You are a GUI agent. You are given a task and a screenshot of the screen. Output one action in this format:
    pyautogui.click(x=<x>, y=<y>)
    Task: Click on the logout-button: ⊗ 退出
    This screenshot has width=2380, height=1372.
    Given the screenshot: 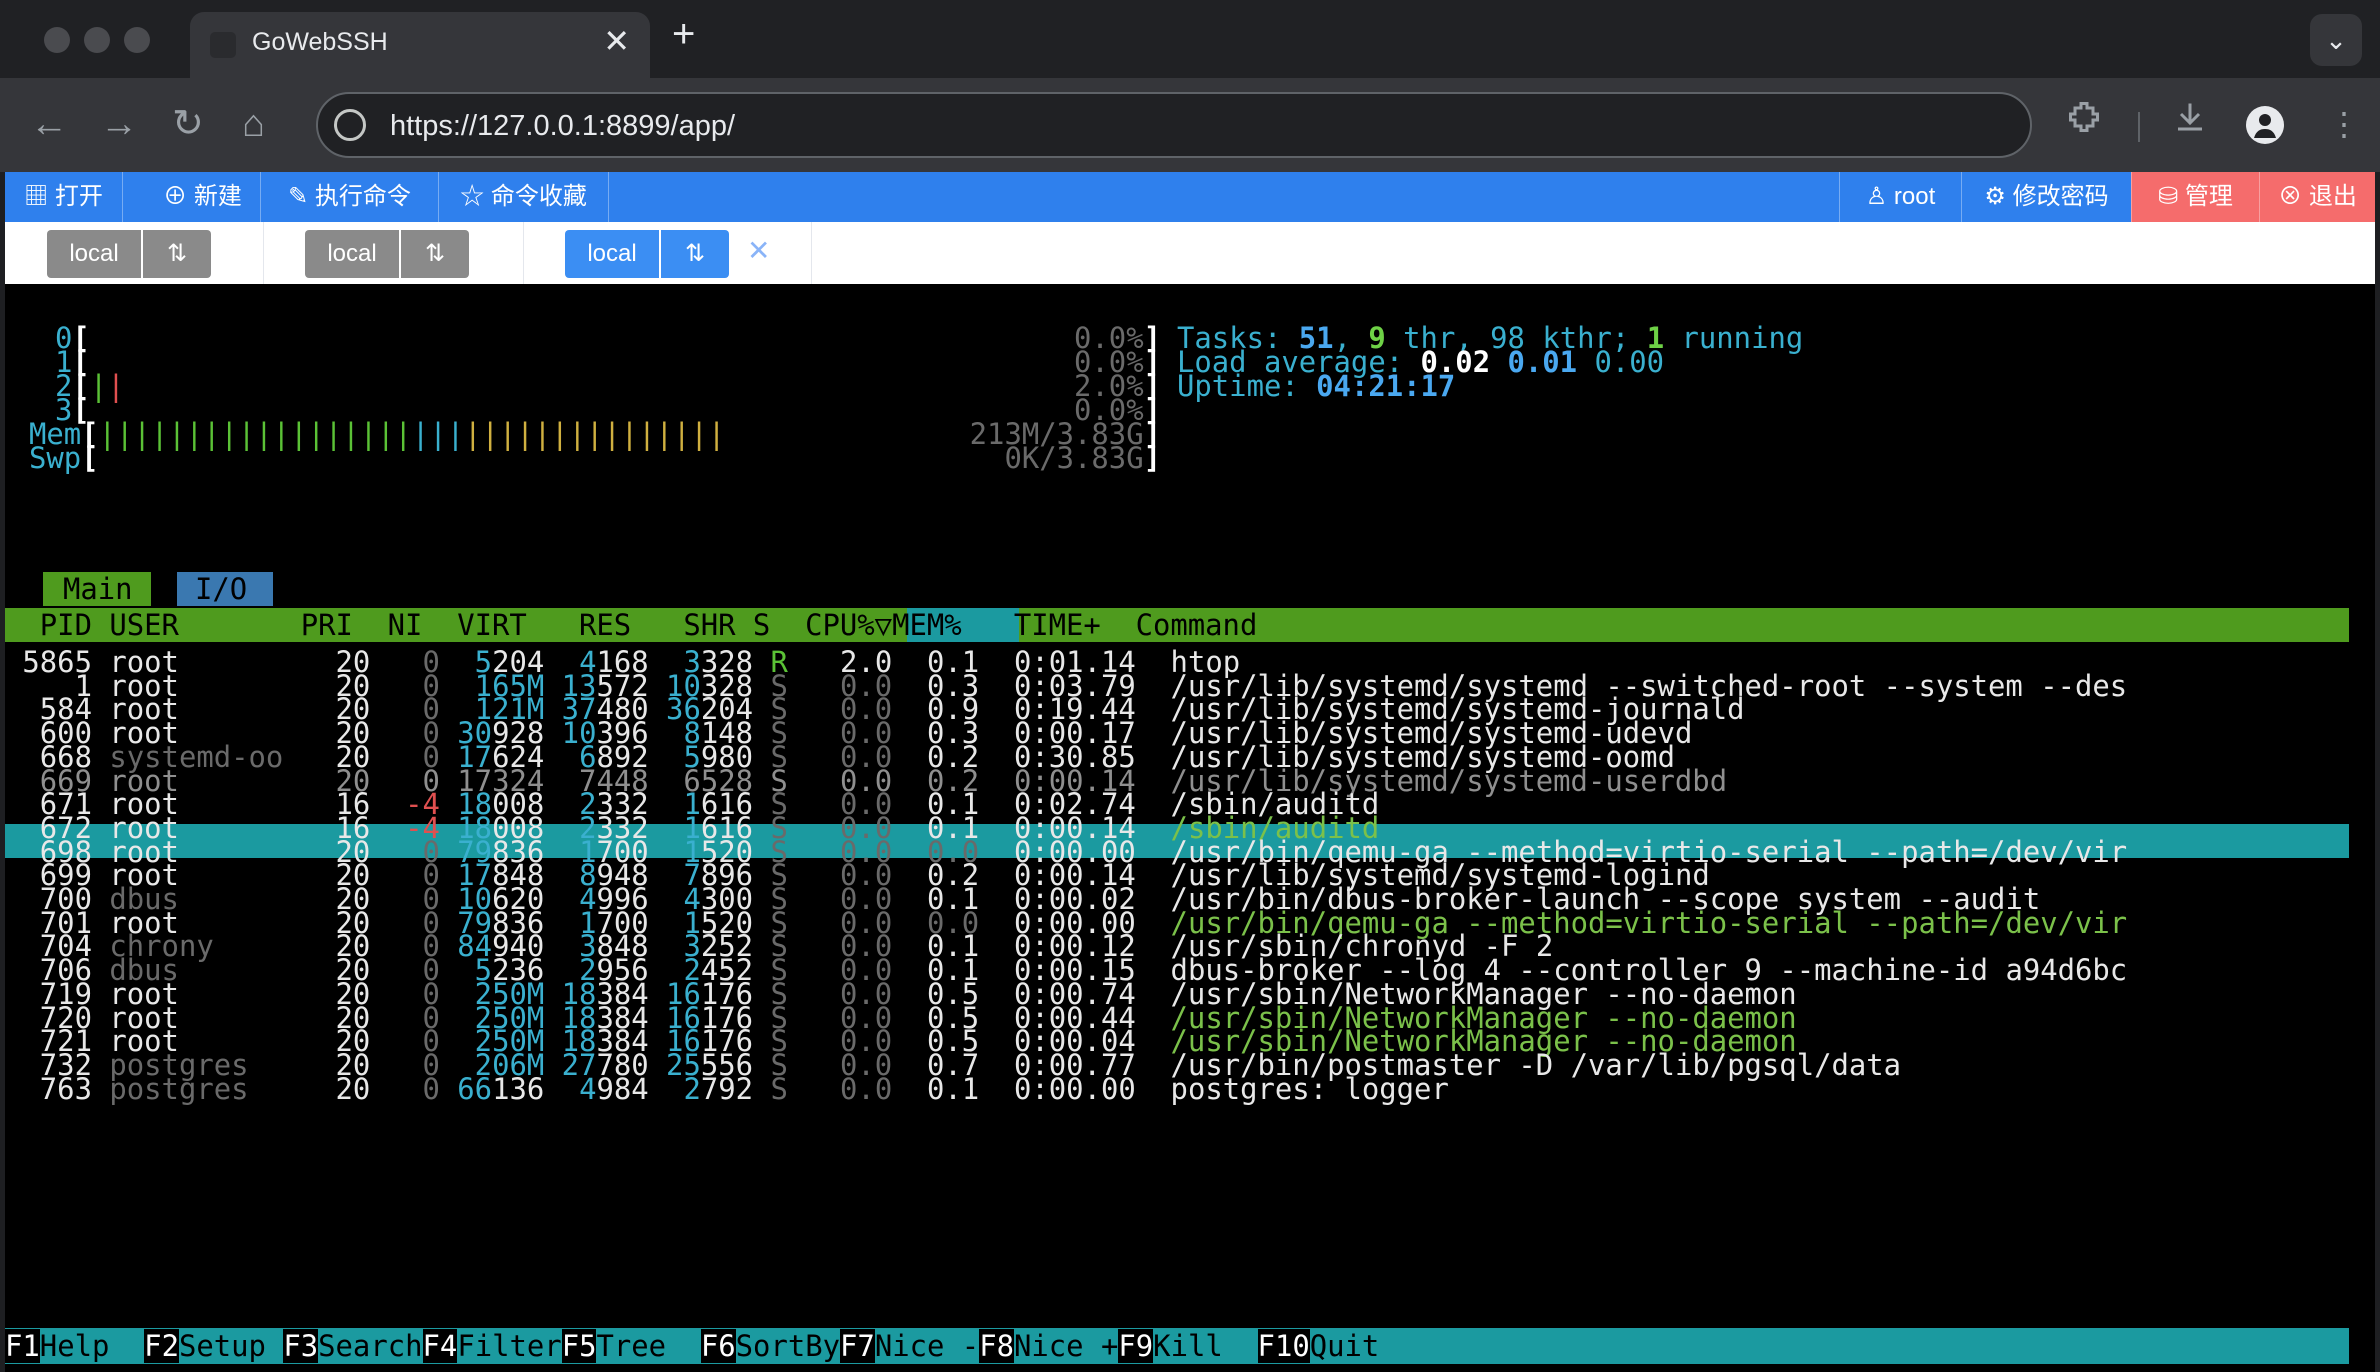 What is the action you would take?
    pyautogui.click(x=2317, y=197)
    